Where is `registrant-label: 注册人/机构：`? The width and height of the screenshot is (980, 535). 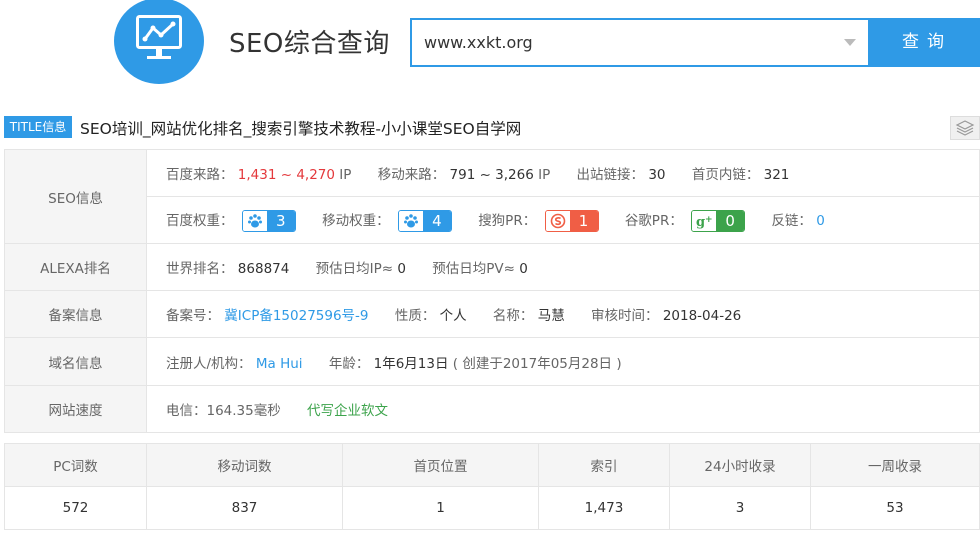 registrant-label: 注册人/机构： is located at coordinates (209, 363).